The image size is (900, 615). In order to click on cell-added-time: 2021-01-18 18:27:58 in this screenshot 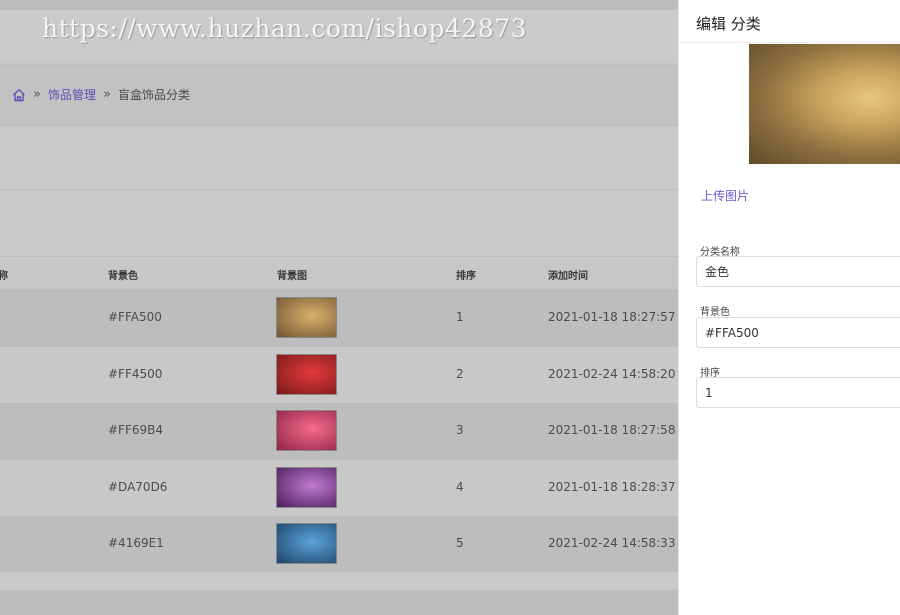, I will do `click(612, 430)`.